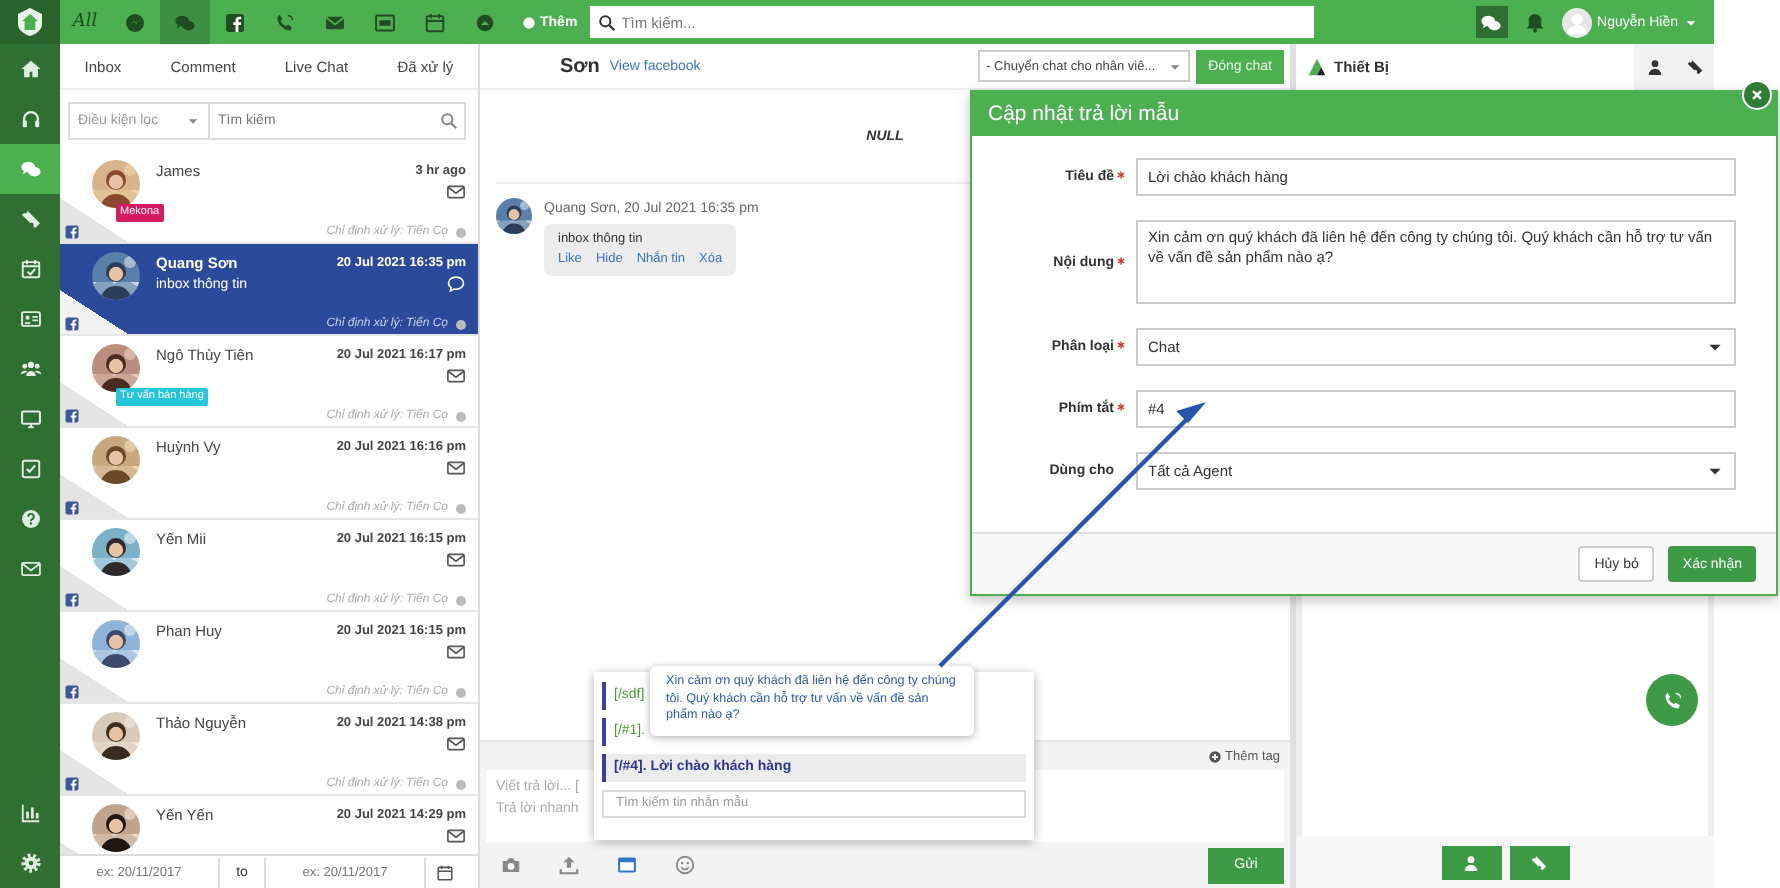  I want to click on dialog-title: Cập nhật trả lời mẫu, so click(1084, 114).